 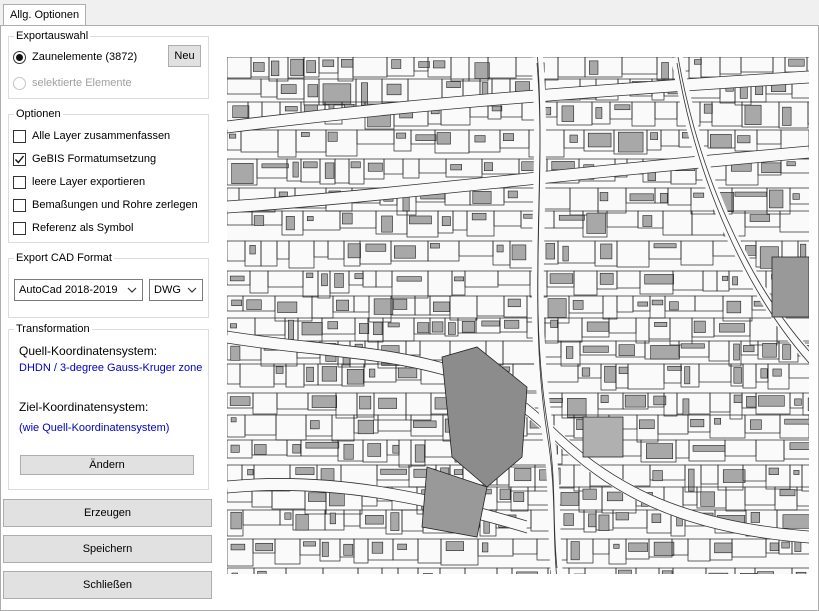 What do you see at coordinates (101, 136) in the screenshot?
I see `option-merge-layers-label: Alle Layer zusammenfassen` at bounding box center [101, 136].